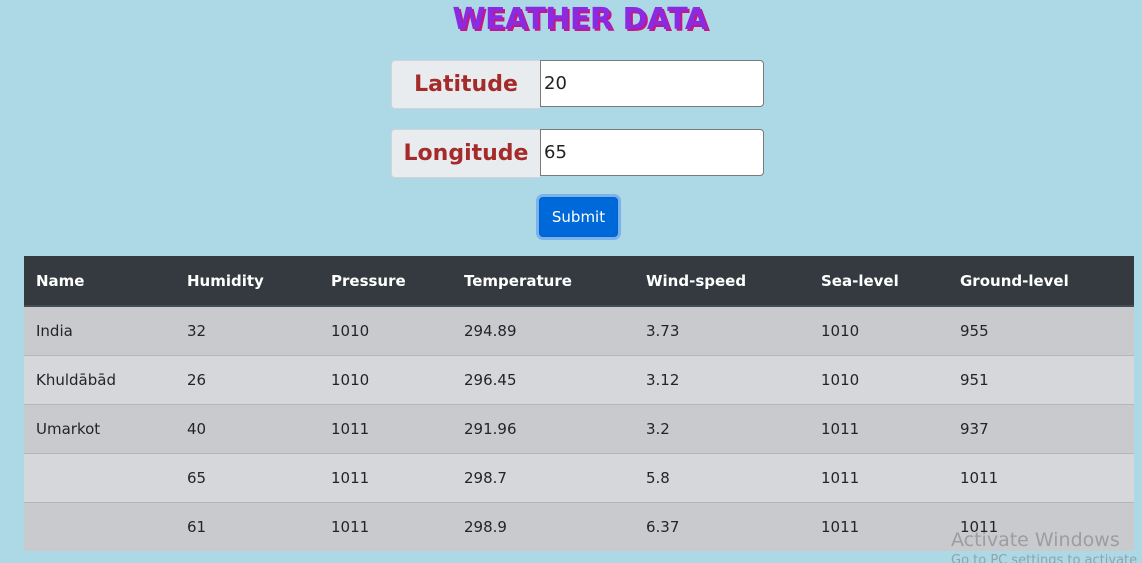 The height and width of the screenshot is (563, 1142). I want to click on cell-humidity: 40, so click(247, 428).